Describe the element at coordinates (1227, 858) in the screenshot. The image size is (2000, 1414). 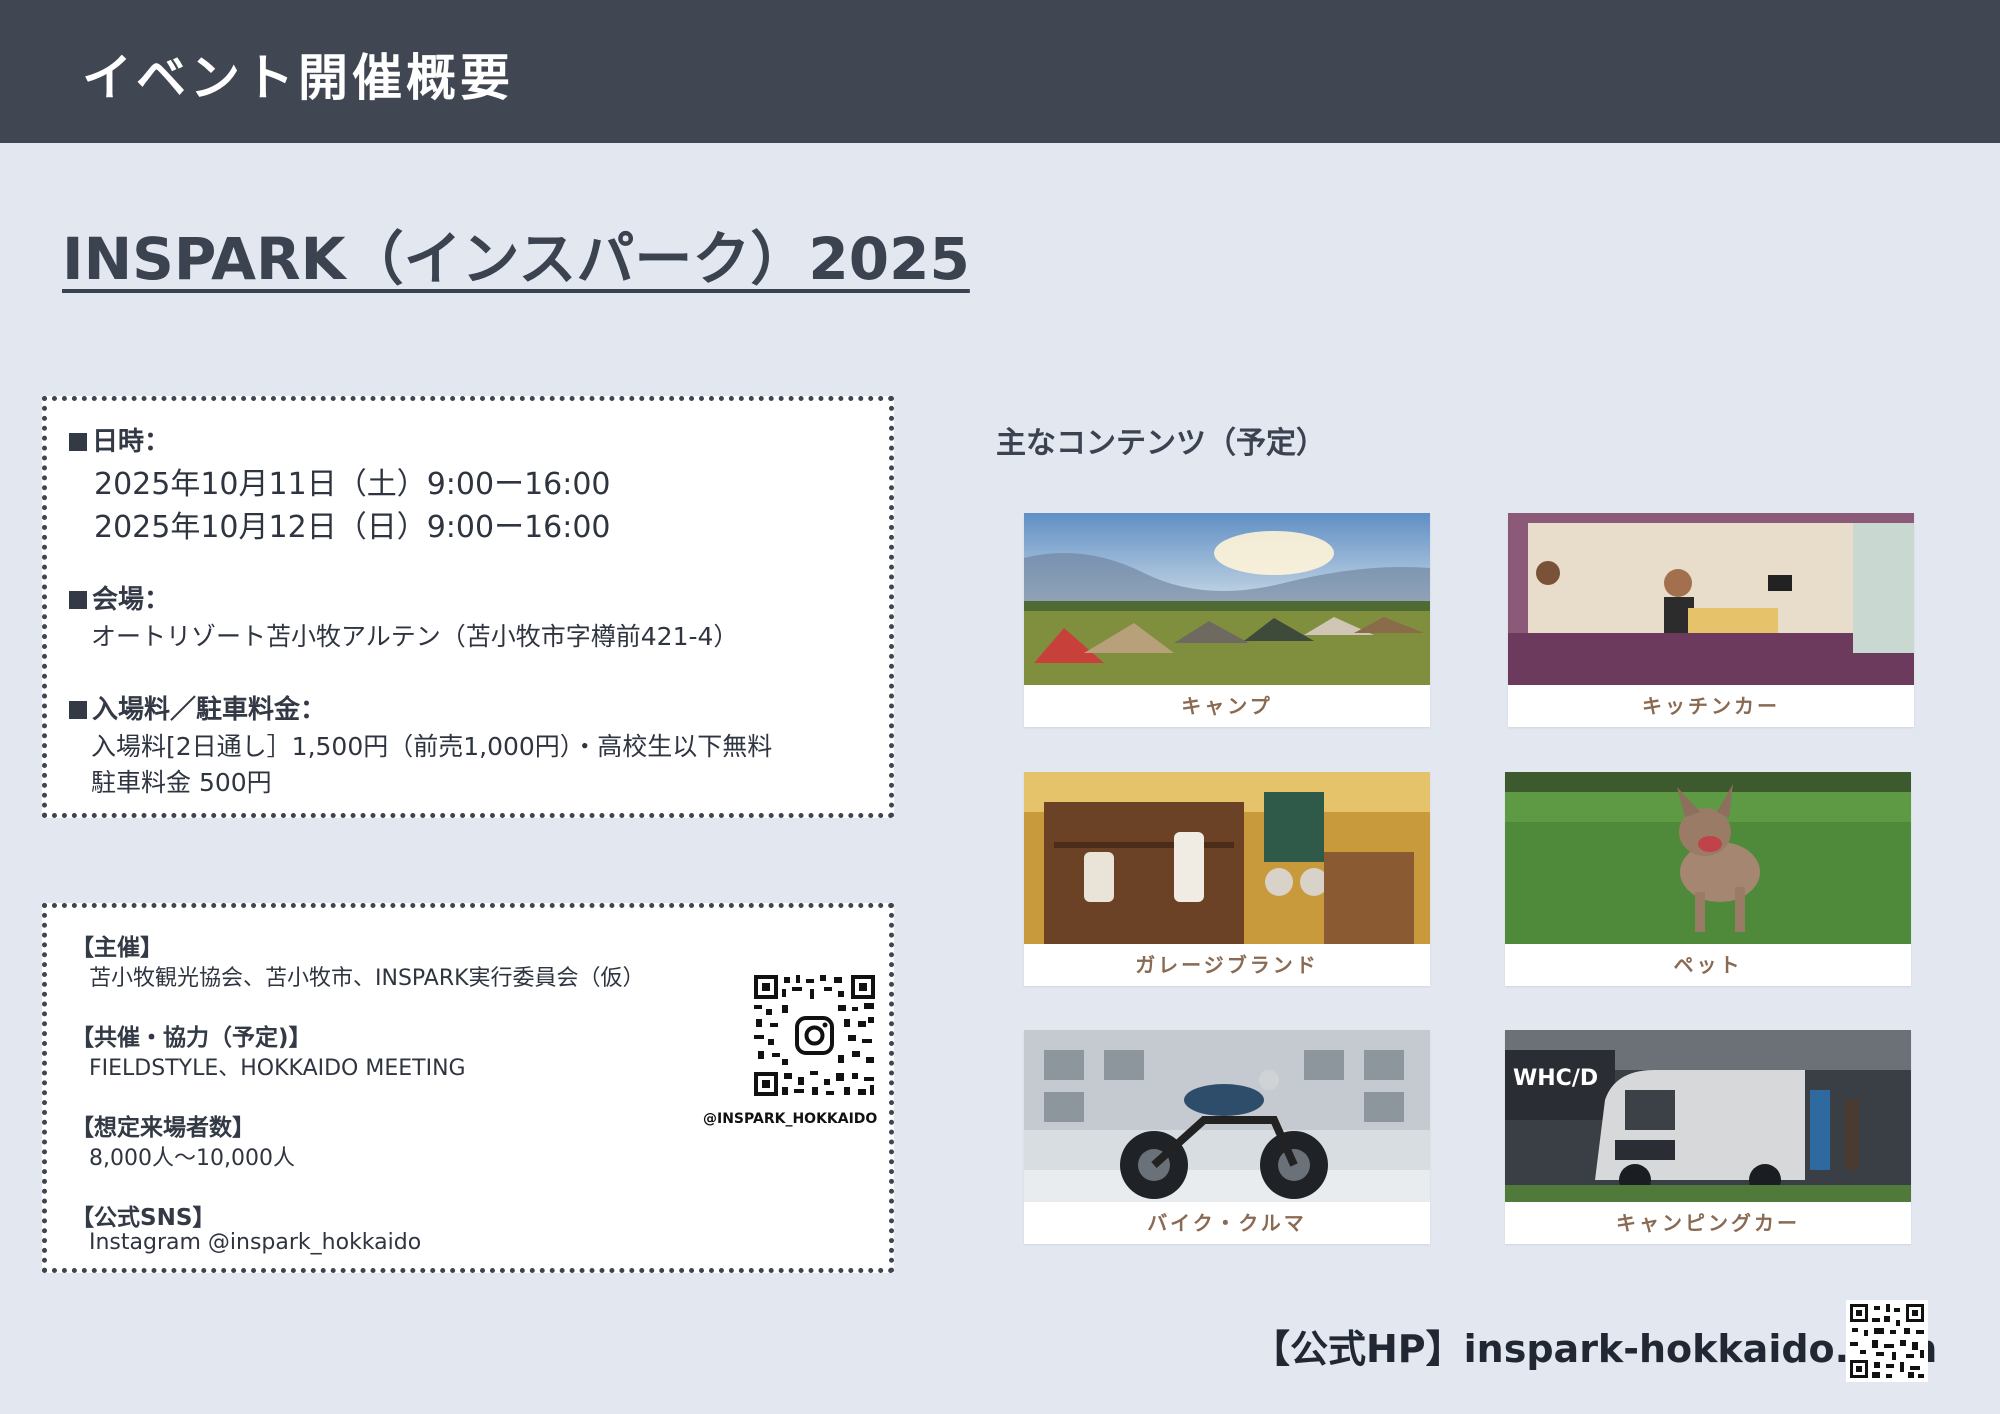
I see `garage-brand-photo` at that location.